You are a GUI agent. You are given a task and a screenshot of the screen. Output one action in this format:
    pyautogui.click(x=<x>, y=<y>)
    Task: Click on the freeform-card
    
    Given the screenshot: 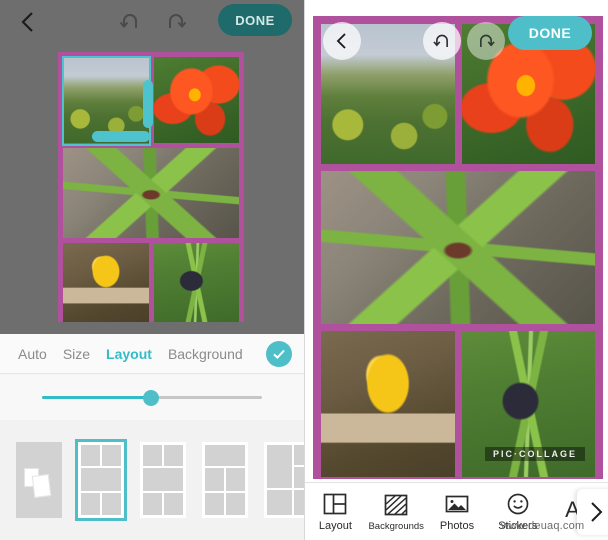 What is the action you would take?
    pyautogui.click(x=41, y=486)
    